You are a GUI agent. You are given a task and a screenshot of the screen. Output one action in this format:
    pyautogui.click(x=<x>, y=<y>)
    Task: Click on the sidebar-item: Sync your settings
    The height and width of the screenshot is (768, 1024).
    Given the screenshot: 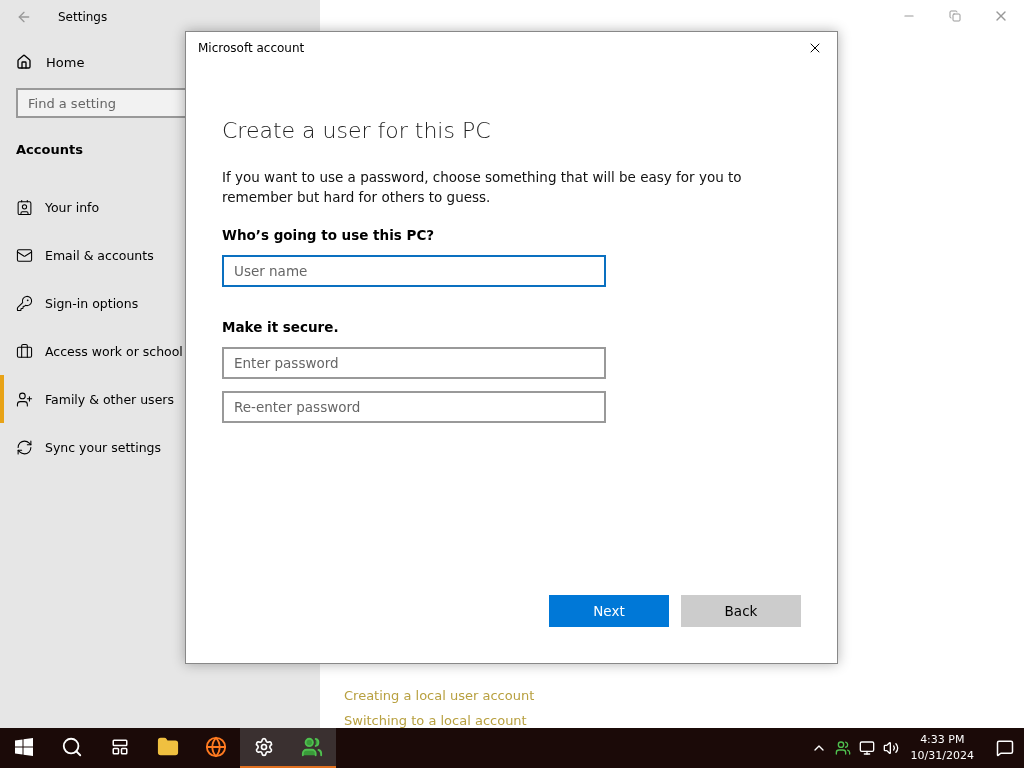 What is the action you would take?
    pyautogui.click(x=160, y=447)
    